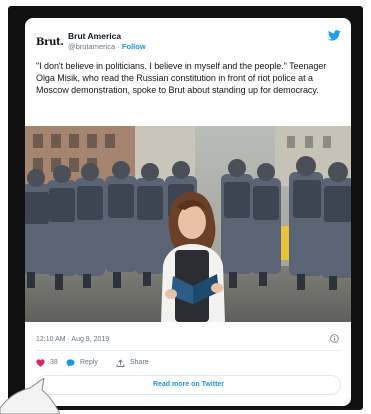 The image size is (371, 414). What do you see at coordinates (134, 46) in the screenshot?
I see `follow-button: Follow` at bounding box center [134, 46].